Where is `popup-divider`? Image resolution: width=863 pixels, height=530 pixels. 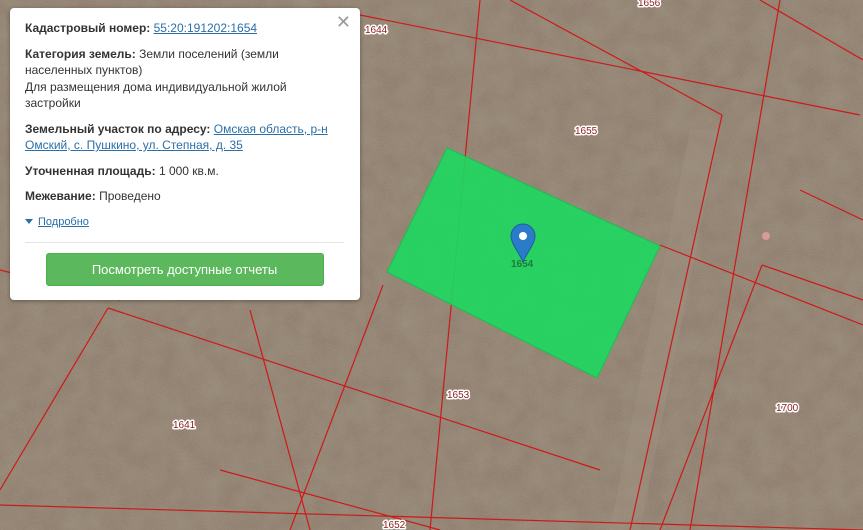 popup-divider is located at coordinates (184, 242).